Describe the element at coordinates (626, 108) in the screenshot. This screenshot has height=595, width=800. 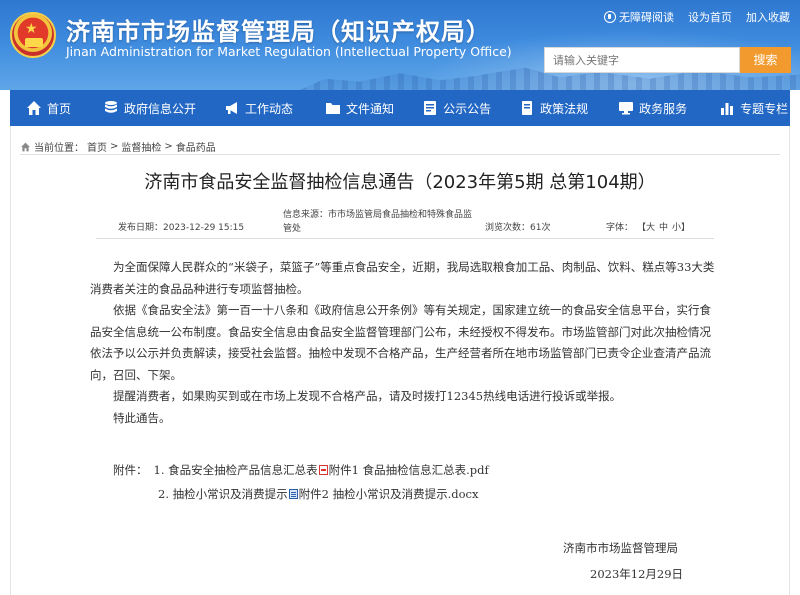
I see `monitor-icon` at that location.